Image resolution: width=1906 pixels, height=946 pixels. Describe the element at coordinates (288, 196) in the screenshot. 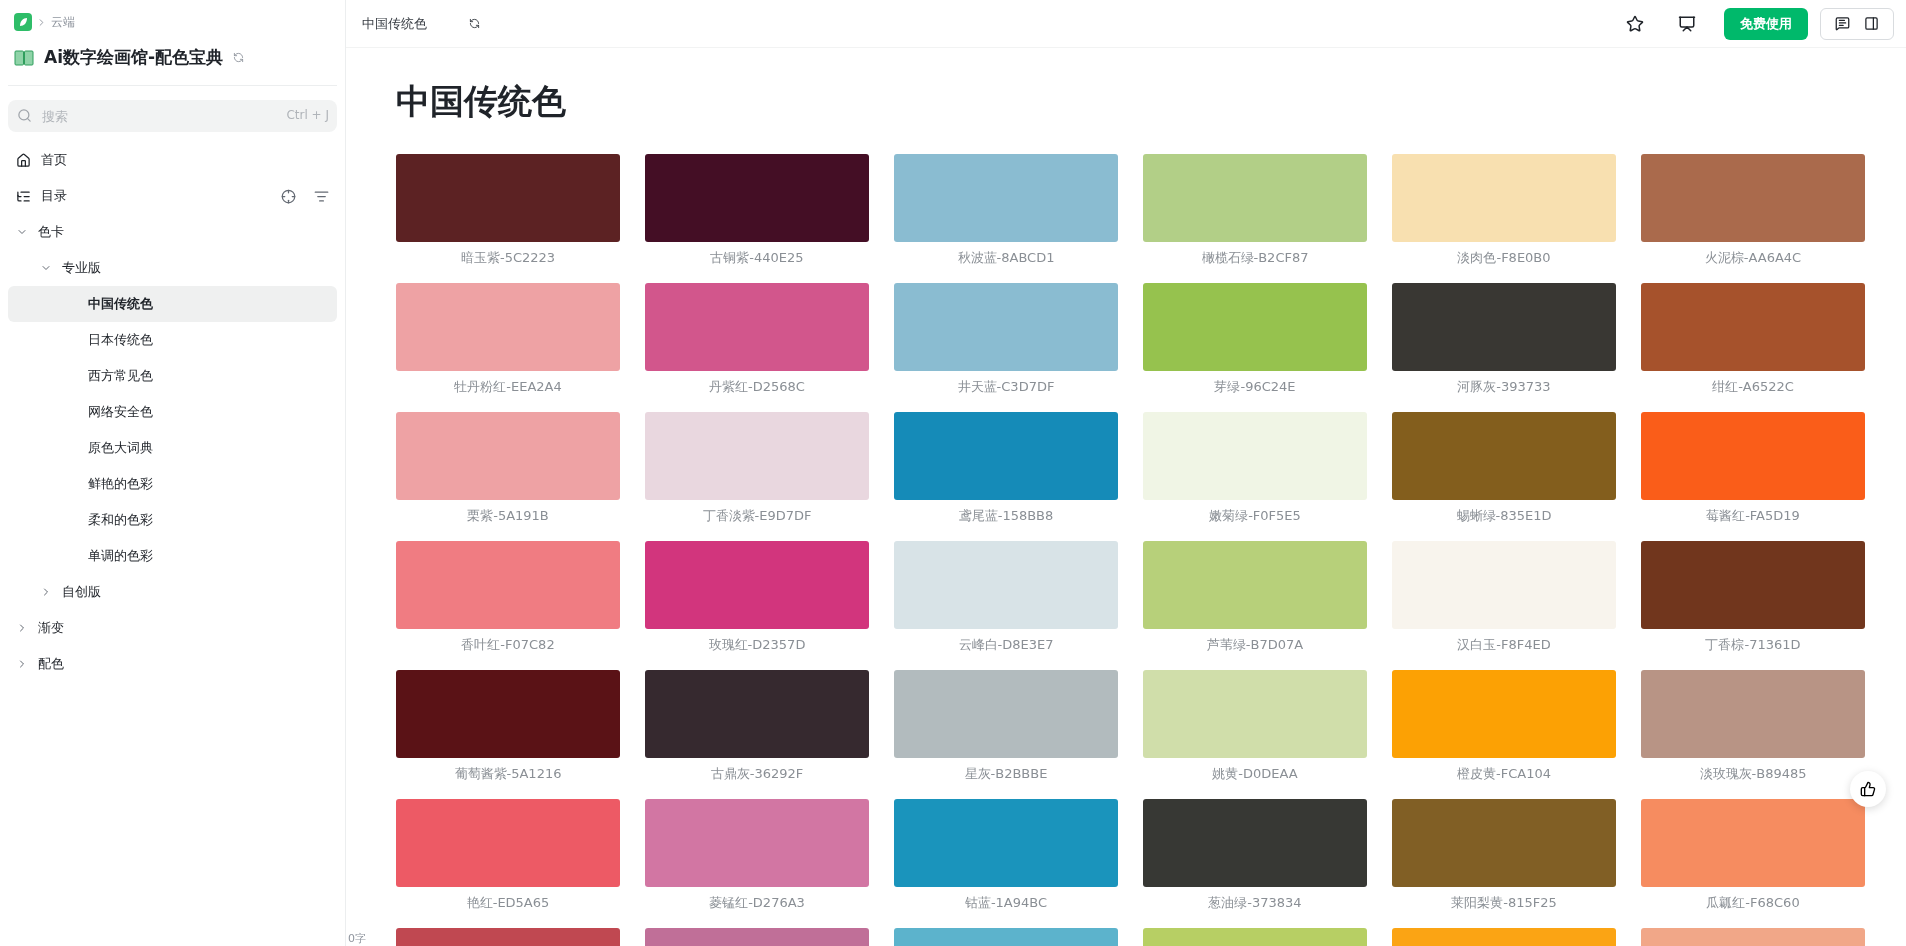

I see `locate-icon` at that location.